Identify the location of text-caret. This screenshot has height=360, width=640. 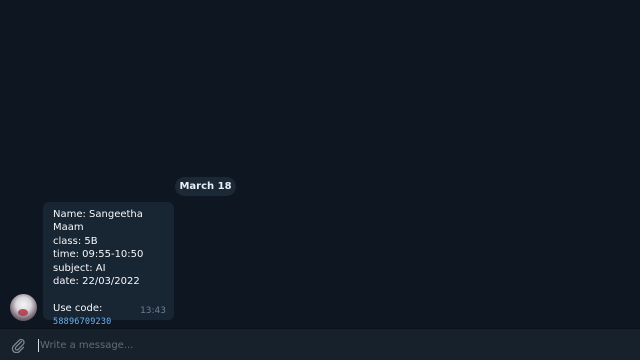
(38, 345).